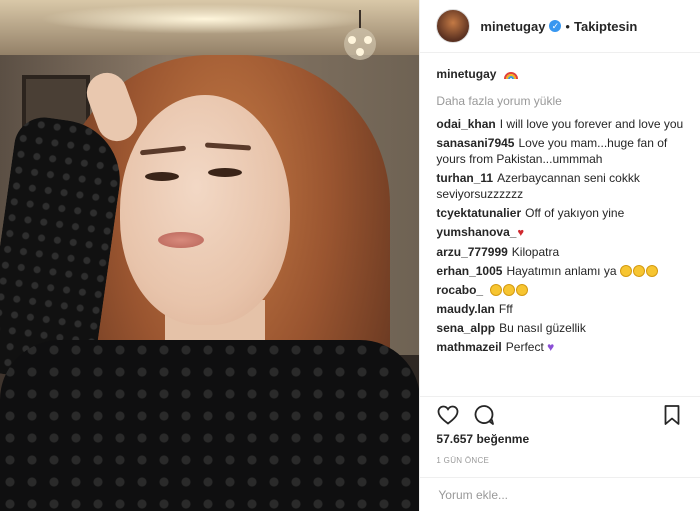  Describe the element at coordinates (542, 328) in the screenshot. I see `comment-text: Bu nasıl güzellik` at that location.